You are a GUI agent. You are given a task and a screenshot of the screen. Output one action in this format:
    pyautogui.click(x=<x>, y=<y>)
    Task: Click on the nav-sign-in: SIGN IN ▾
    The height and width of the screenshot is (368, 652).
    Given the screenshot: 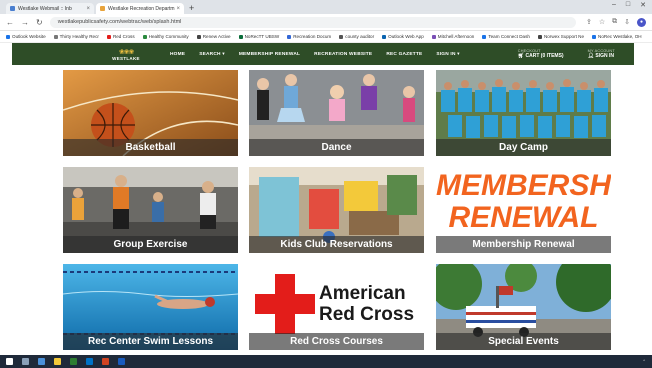 What is the action you would take?
    pyautogui.click(x=447, y=54)
    